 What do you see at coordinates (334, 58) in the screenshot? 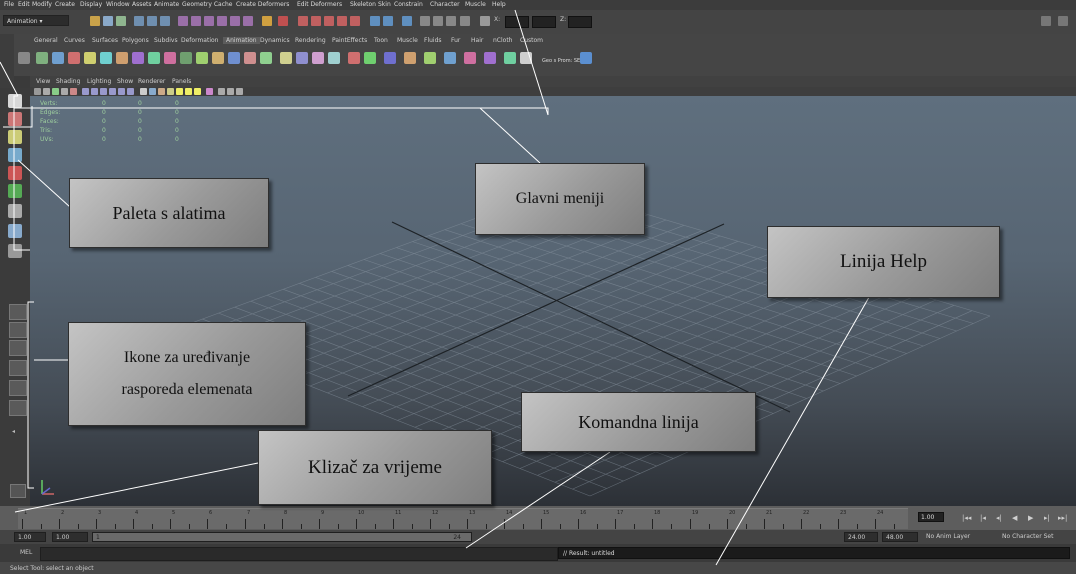
I see `aim-constraint-icon` at bounding box center [334, 58].